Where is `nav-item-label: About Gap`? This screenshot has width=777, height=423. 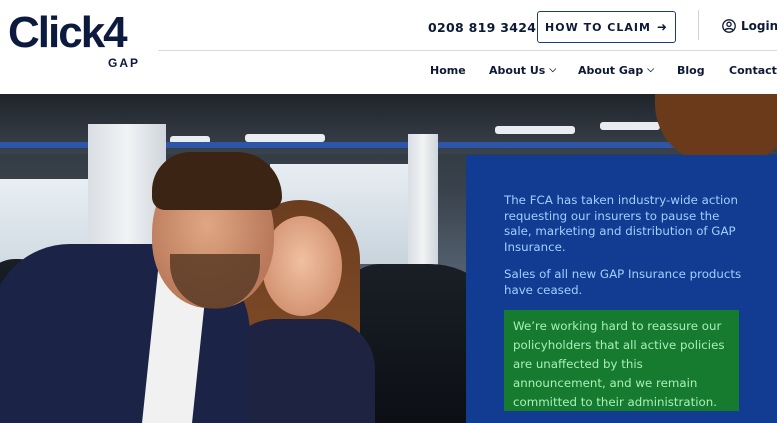
nav-item-label: About Gap is located at coordinates (611, 70).